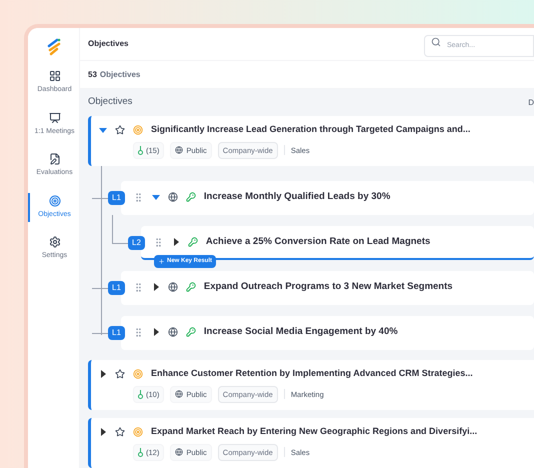  What do you see at coordinates (318, 242) in the screenshot?
I see `key-result-title: Achieve a 25% Conversion Rate on Lead Magnets` at bounding box center [318, 242].